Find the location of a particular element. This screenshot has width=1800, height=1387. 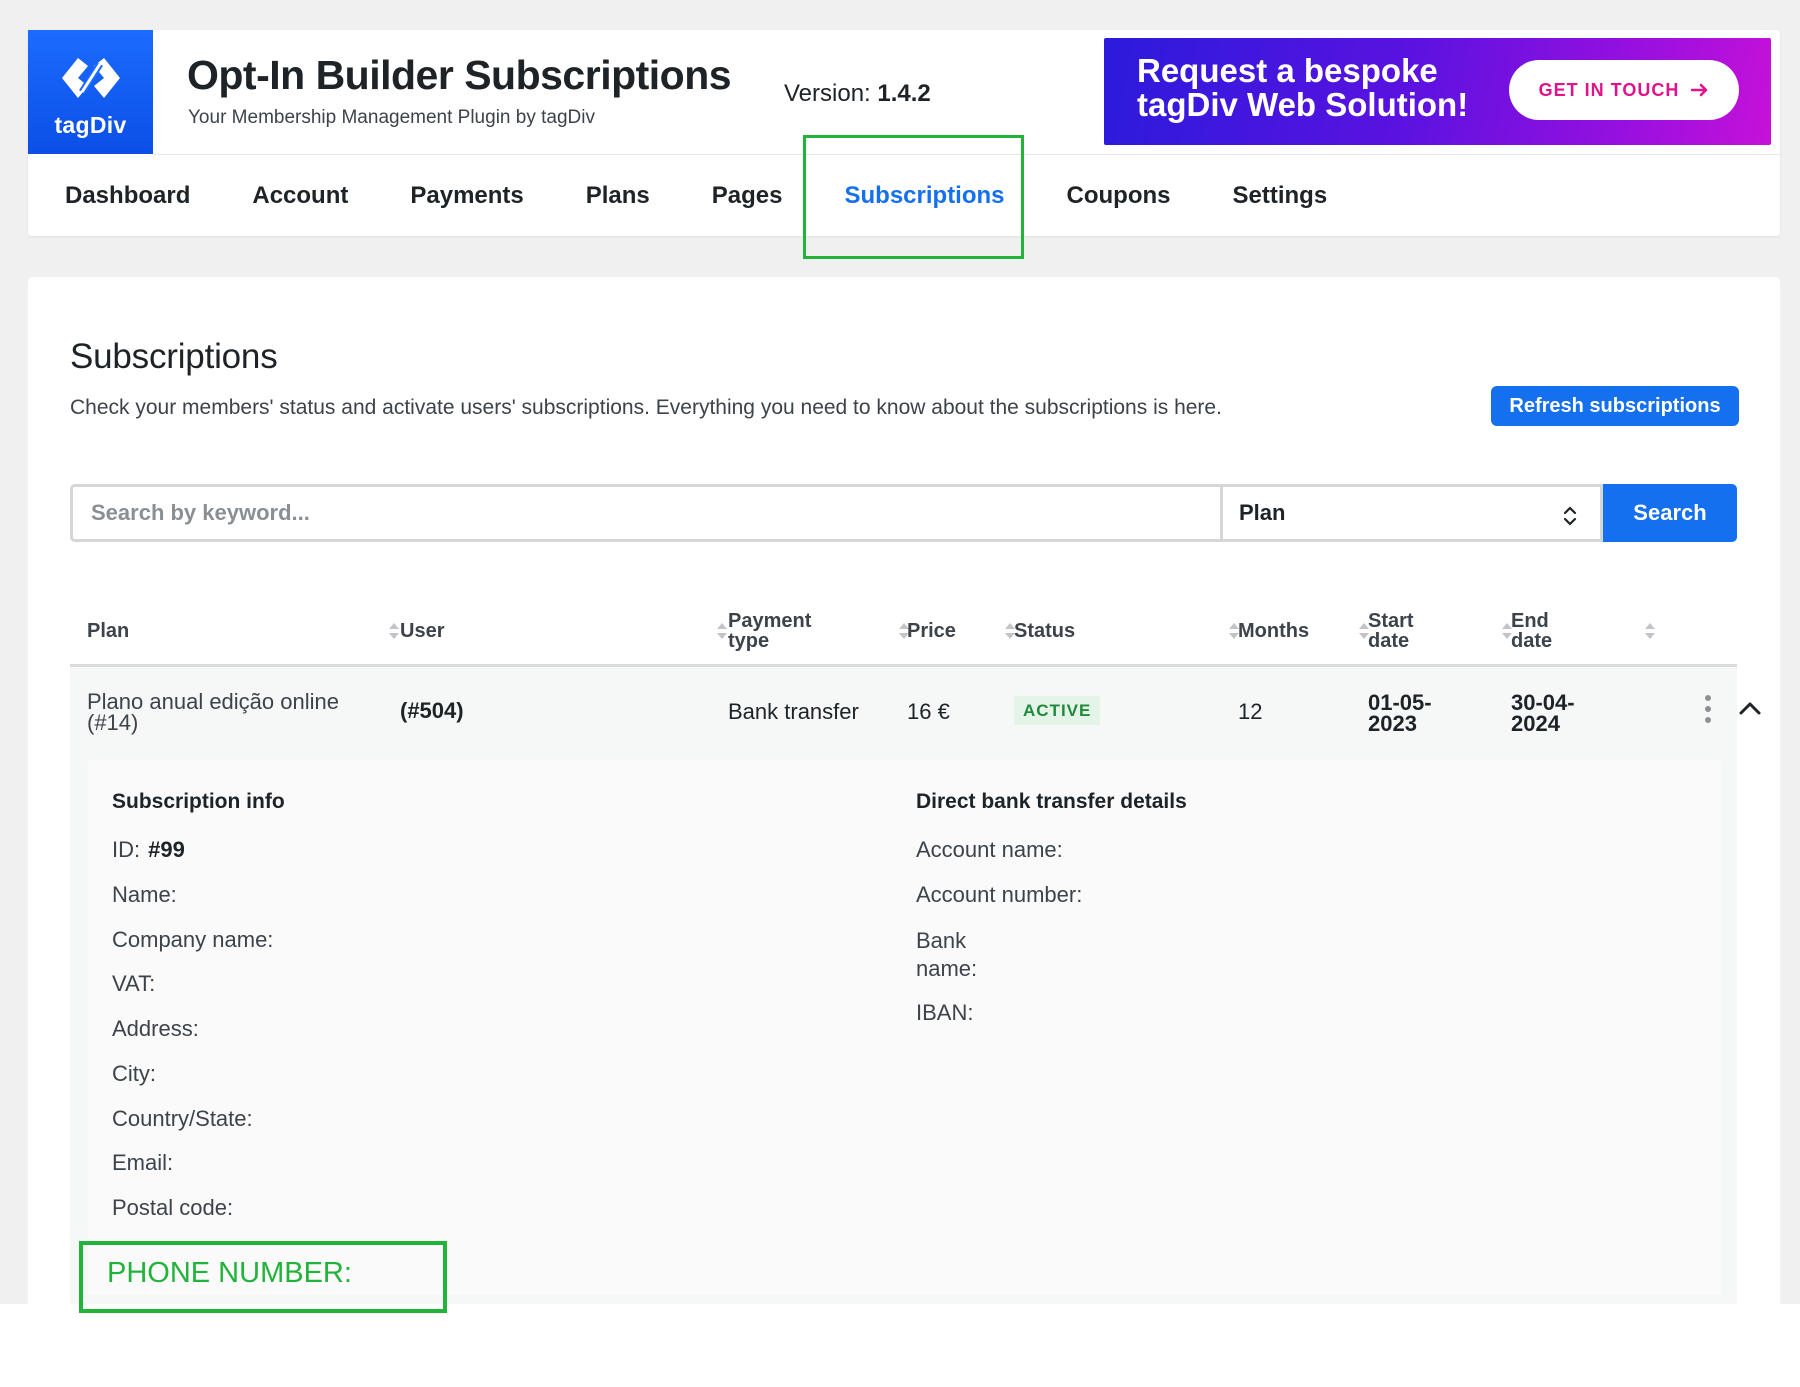

plugin-title: Opt-In Builder Subscriptions is located at coordinates (459, 75).